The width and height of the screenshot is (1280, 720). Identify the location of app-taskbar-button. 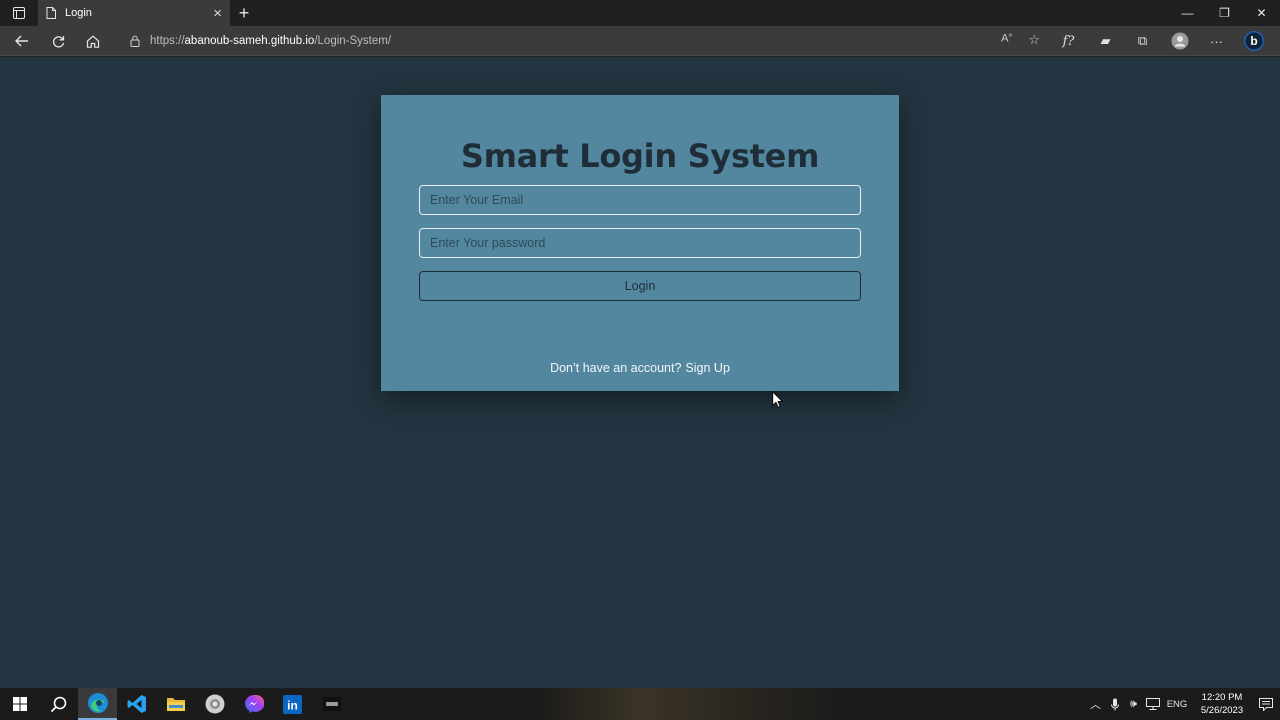
(214, 704).